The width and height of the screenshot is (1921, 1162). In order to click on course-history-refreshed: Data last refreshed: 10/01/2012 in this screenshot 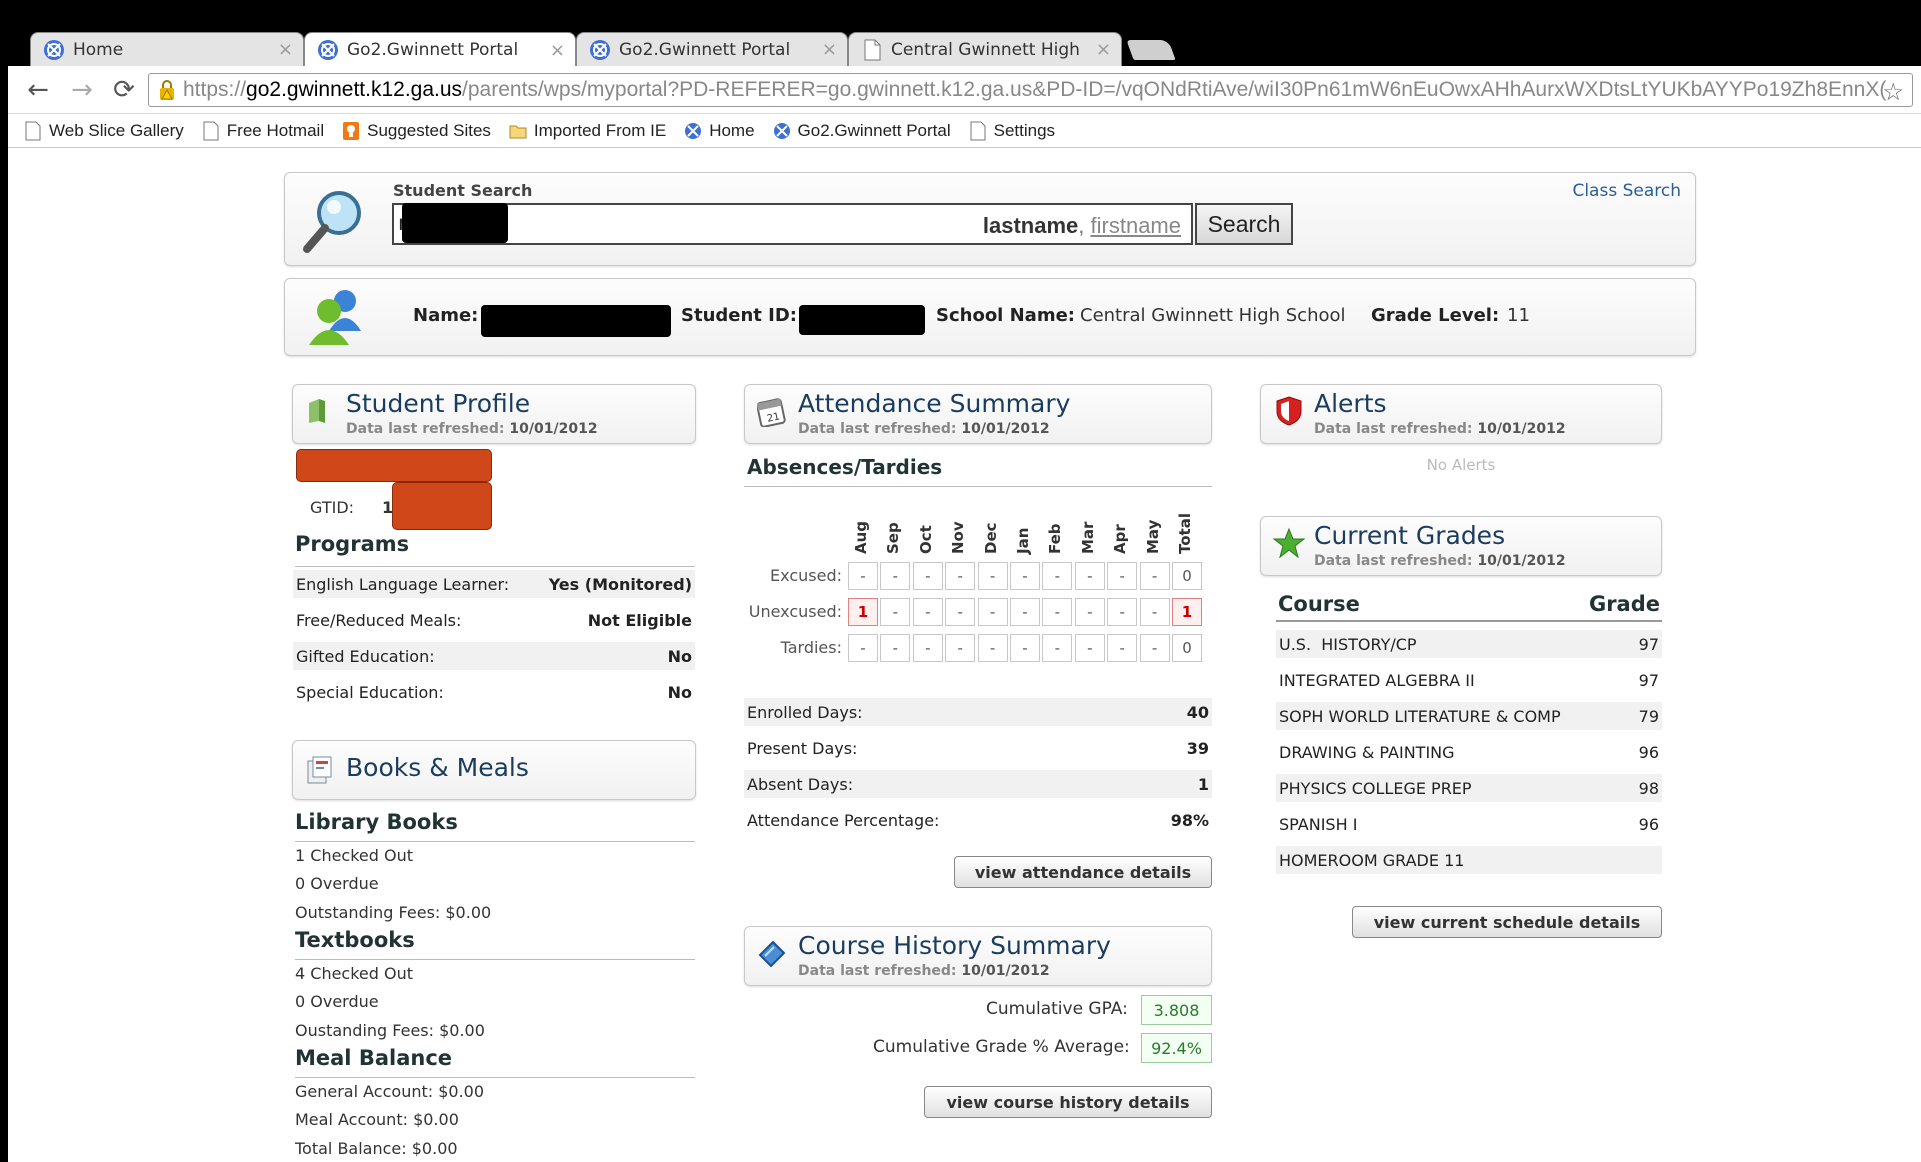, I will do `click(924, 971)`.